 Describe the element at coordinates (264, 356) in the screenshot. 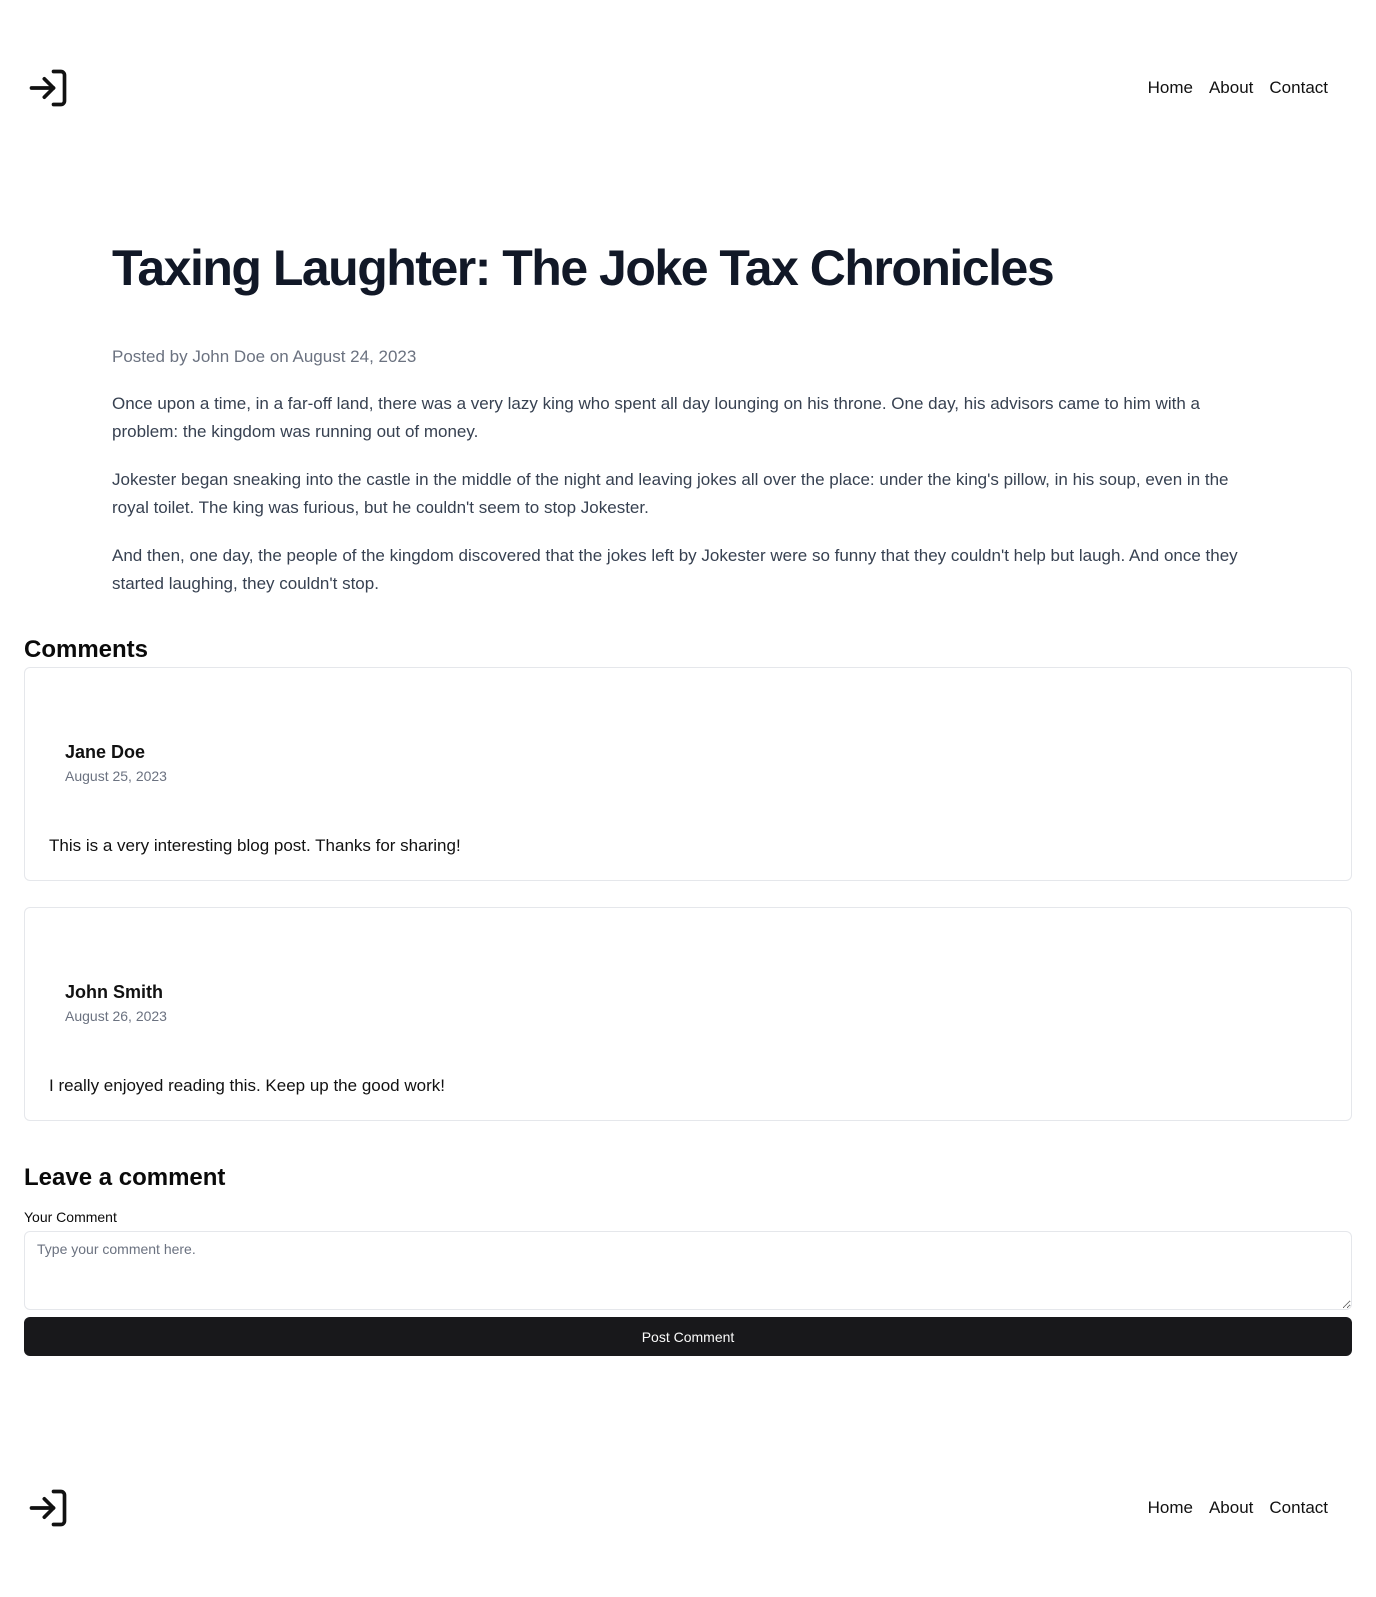

I see `article-meta: Posted by John Doe on August 24, 2023` at that location.